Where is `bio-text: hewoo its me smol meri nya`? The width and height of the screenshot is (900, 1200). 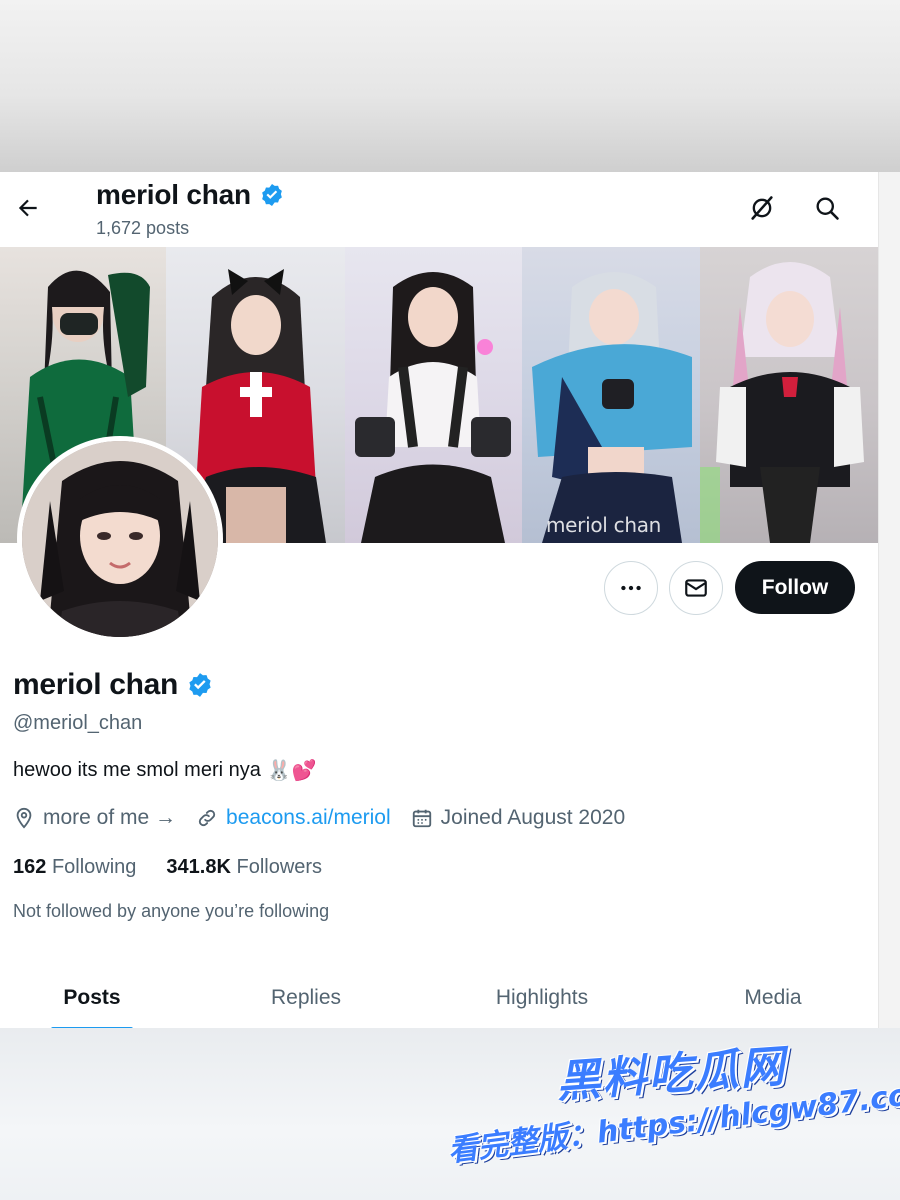
bio-text: hewoo its me smol meri nya is located at coordinates (137, 770).